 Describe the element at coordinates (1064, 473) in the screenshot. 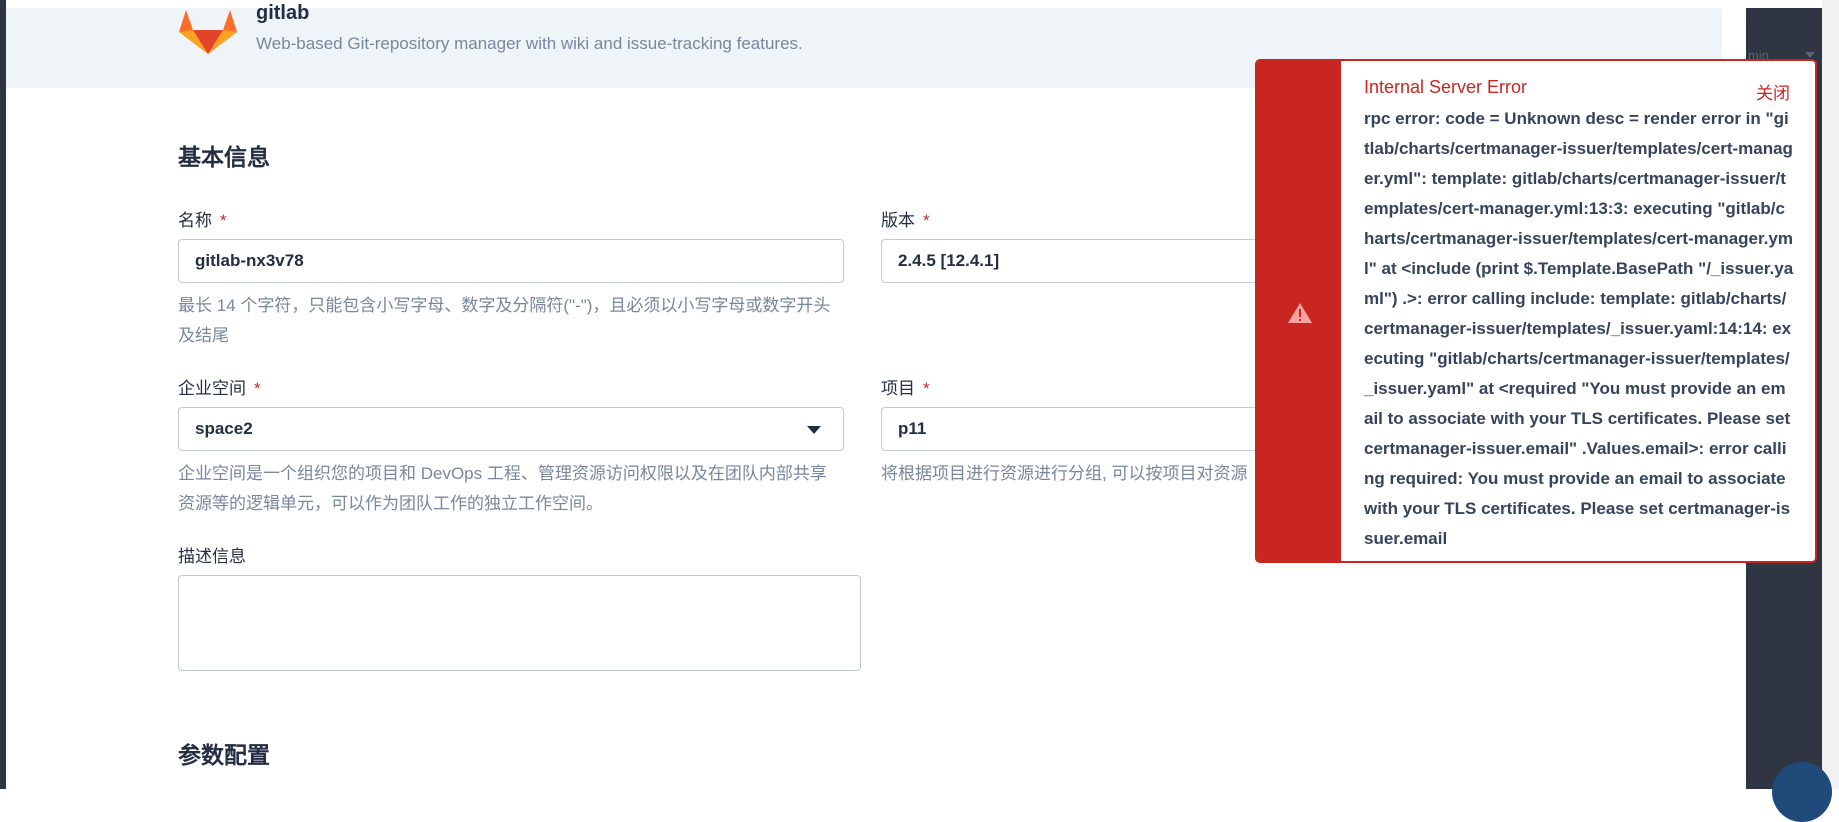

I see `project-hint: 将根据项目进行资源进行分组, 可以按项目对资源` at that location.